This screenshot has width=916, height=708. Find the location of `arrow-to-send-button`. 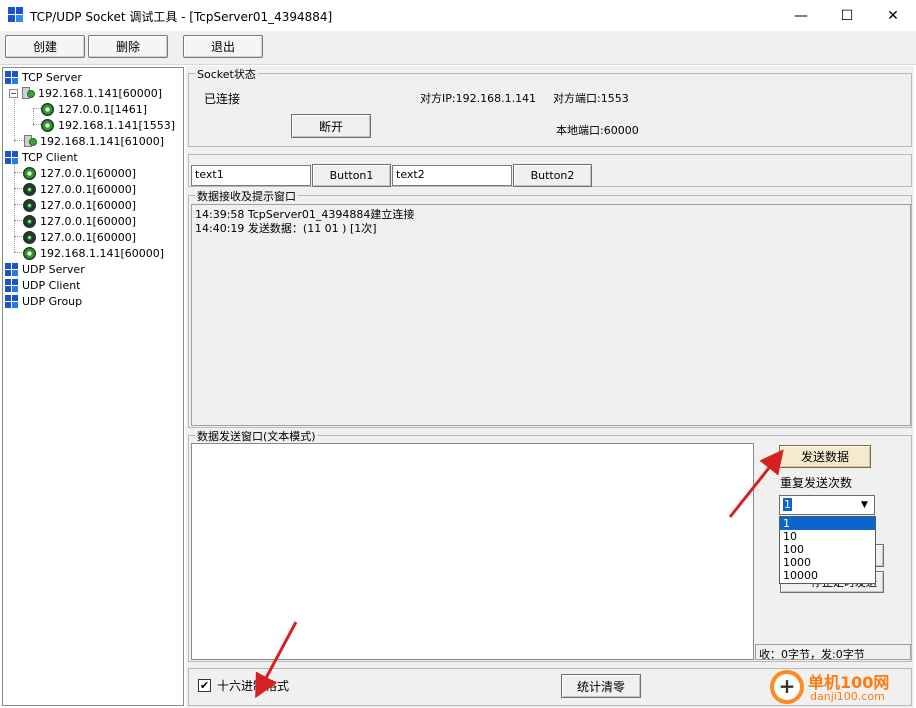

arrow-to-send-button is located at coordinates (756, 483).